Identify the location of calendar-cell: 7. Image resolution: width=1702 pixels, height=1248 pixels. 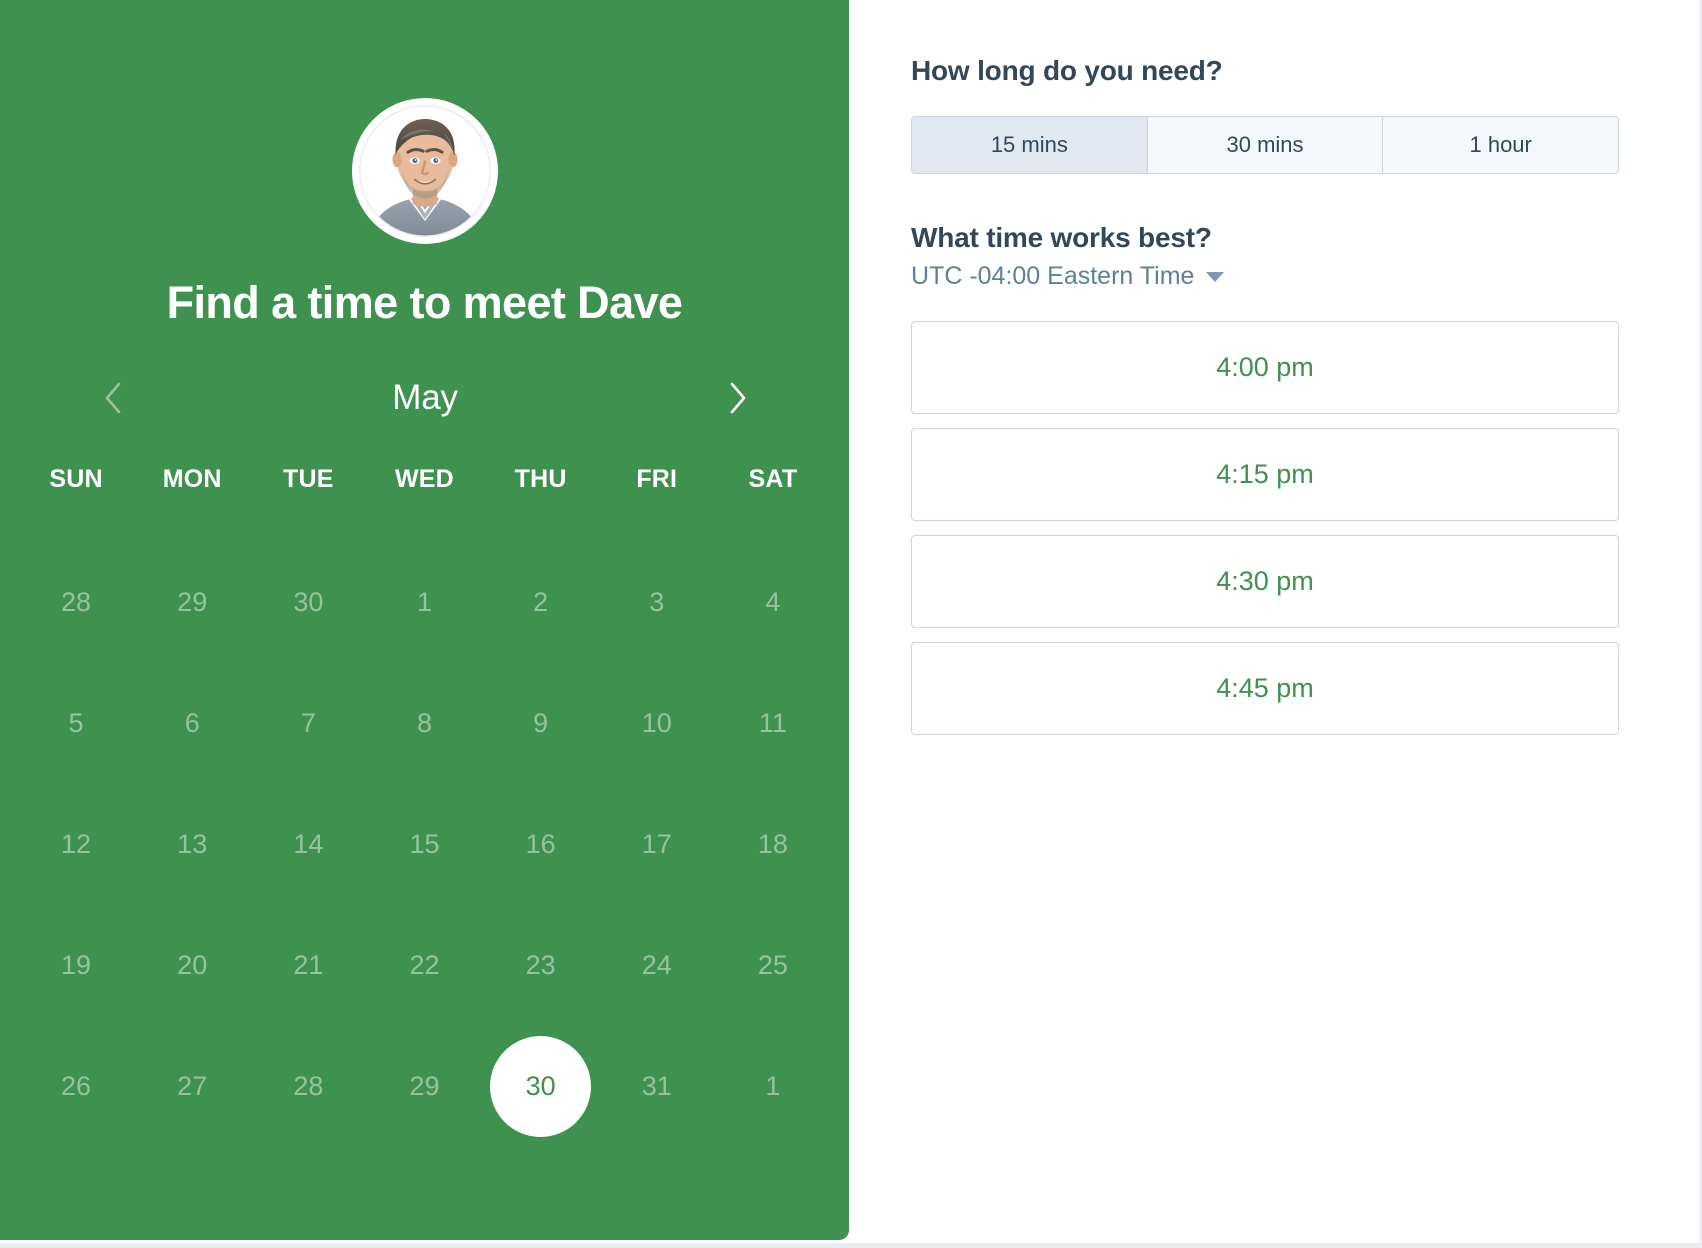
(308, 723).